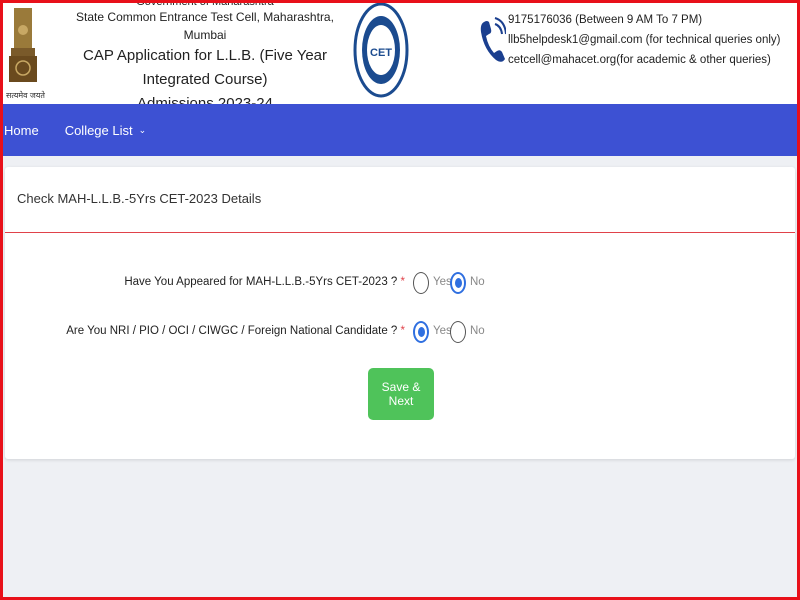  What do you see at coordinates (442, 331) in the screenshot?
I see `nri-yes-label: Yes` at bounding box center [442, 331].